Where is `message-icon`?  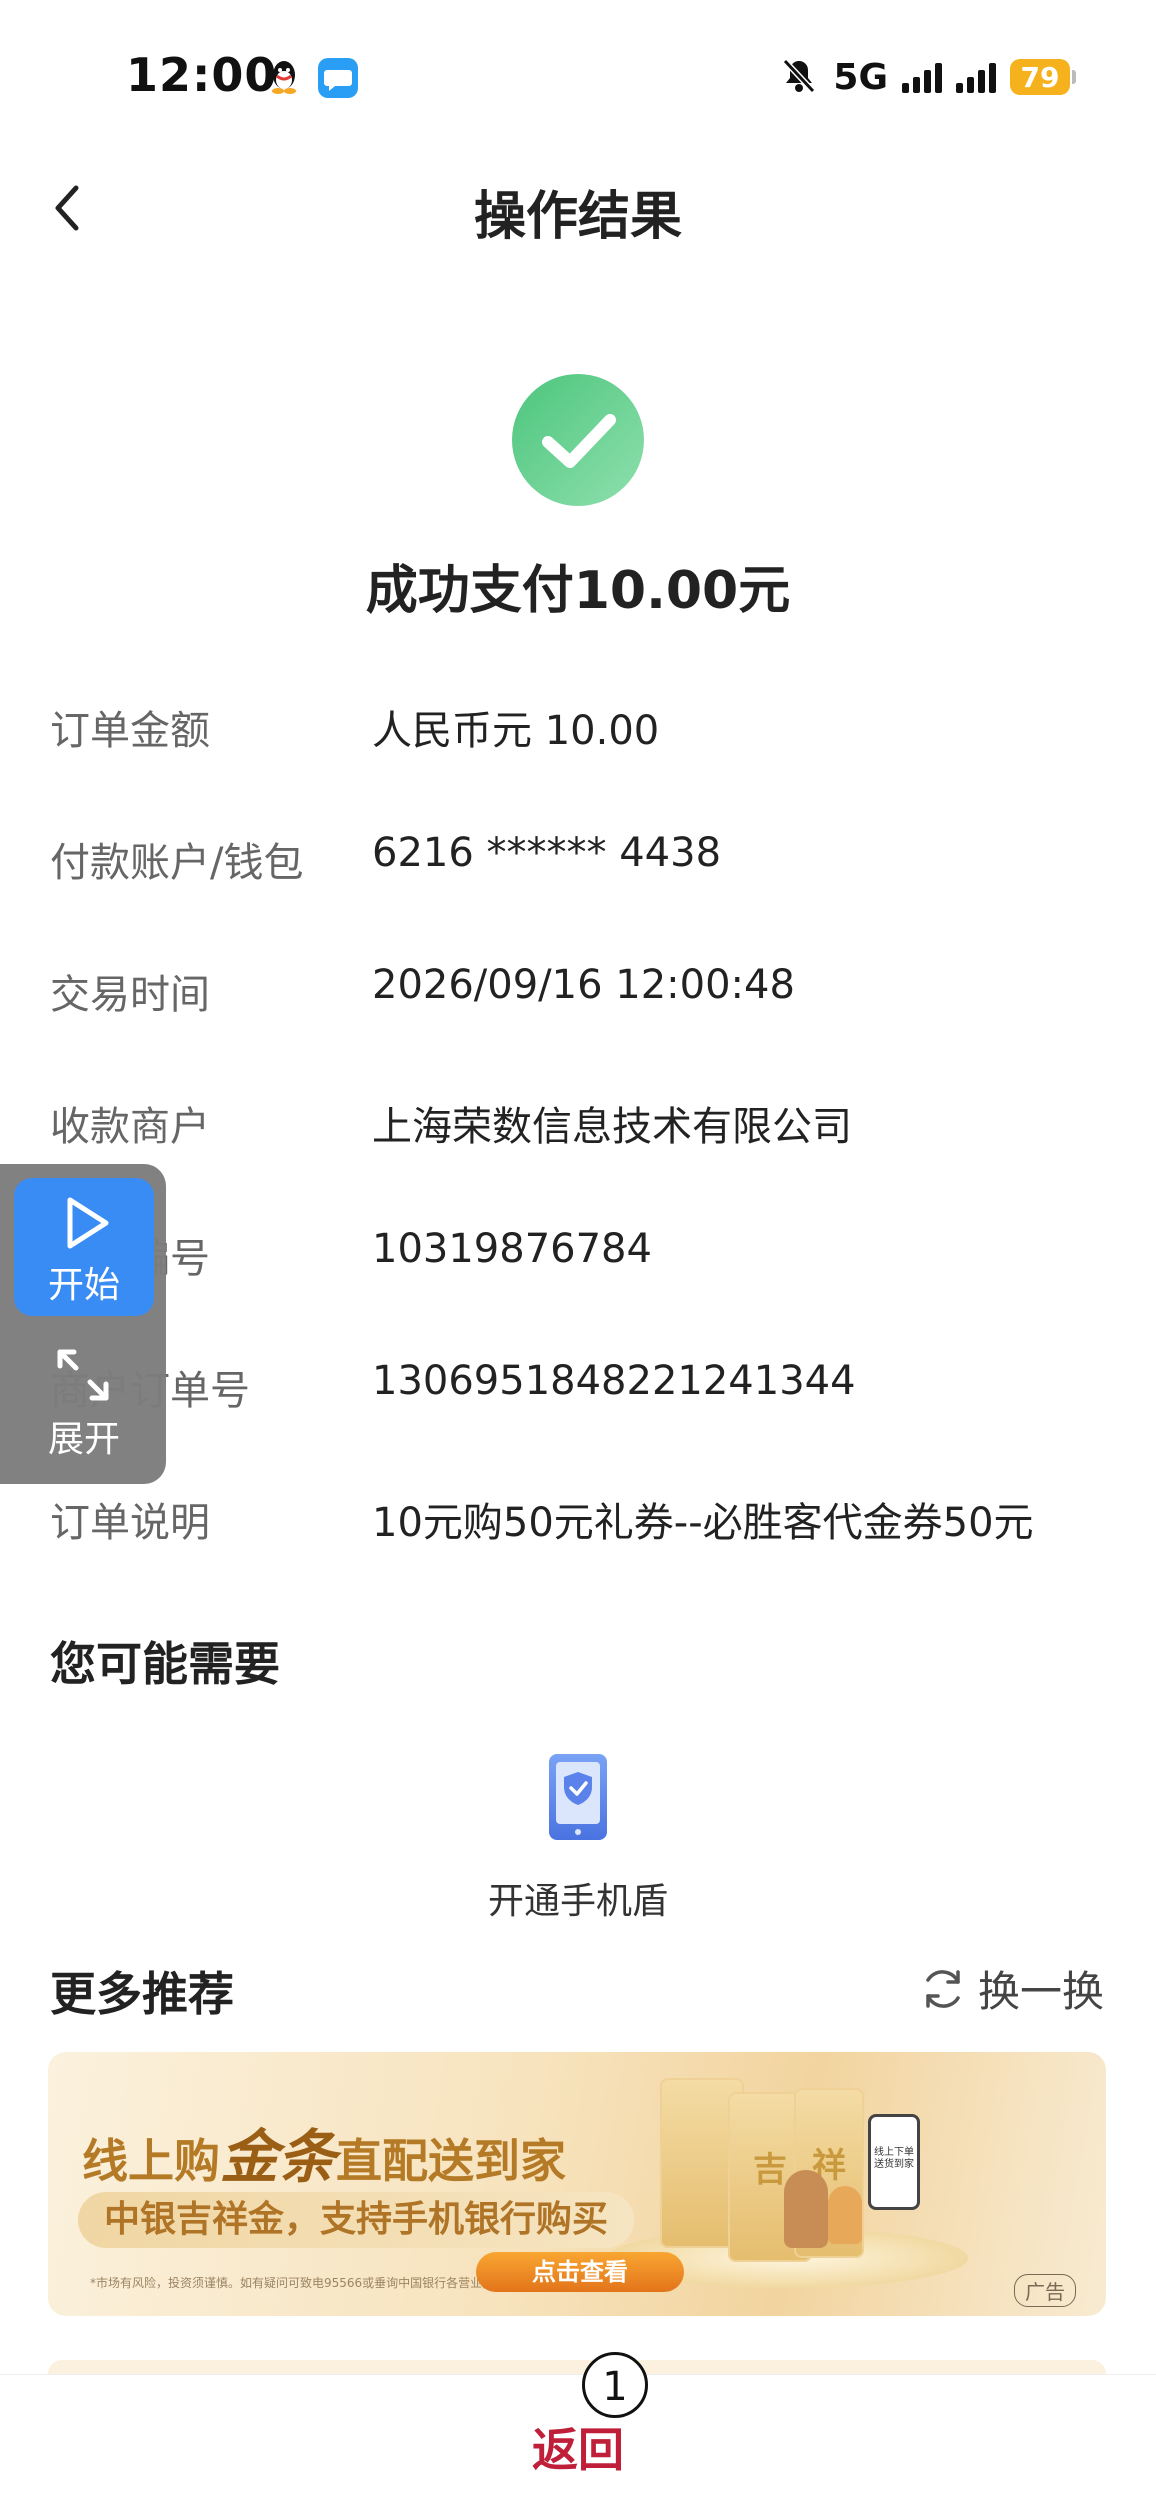
message-icon is located at coordinates (338, 78).